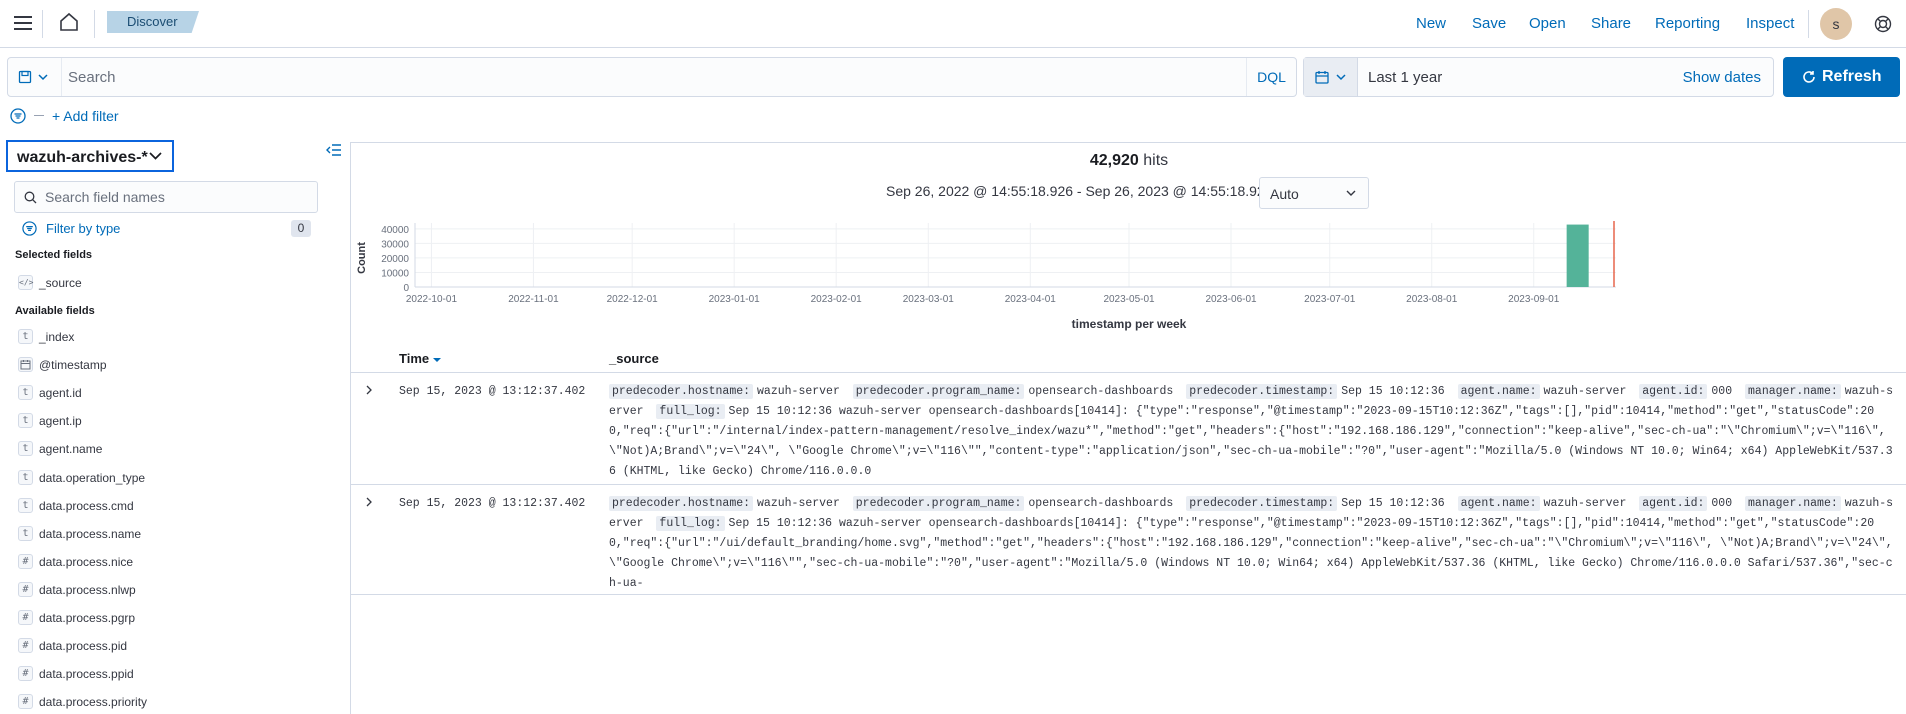  I want to click on source-field-key: manager.name:, so click(1793, 391).